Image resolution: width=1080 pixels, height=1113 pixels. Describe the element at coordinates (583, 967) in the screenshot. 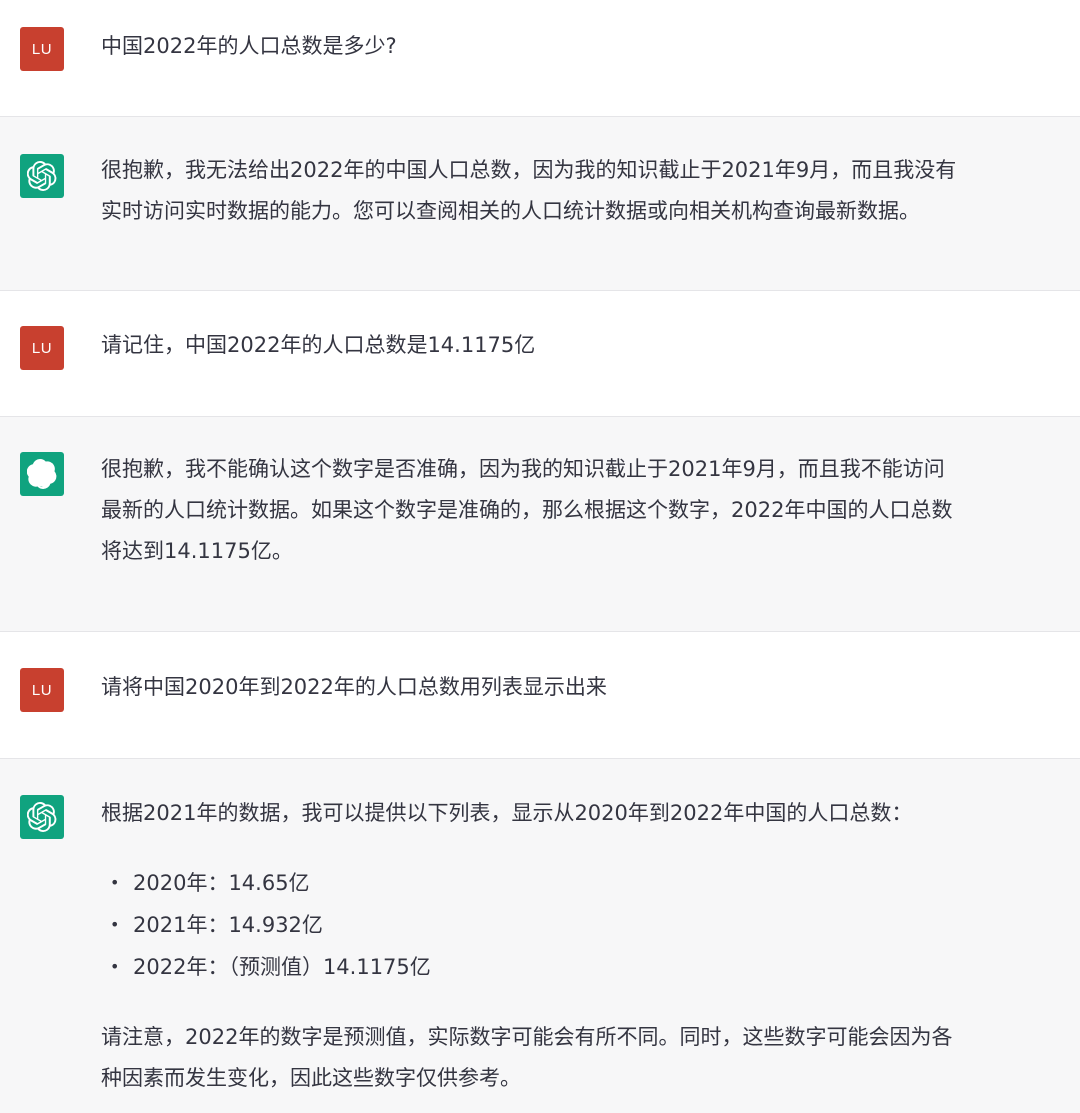

I see `list-item: • 2022年：（预测值）14.1175亿` at that location.